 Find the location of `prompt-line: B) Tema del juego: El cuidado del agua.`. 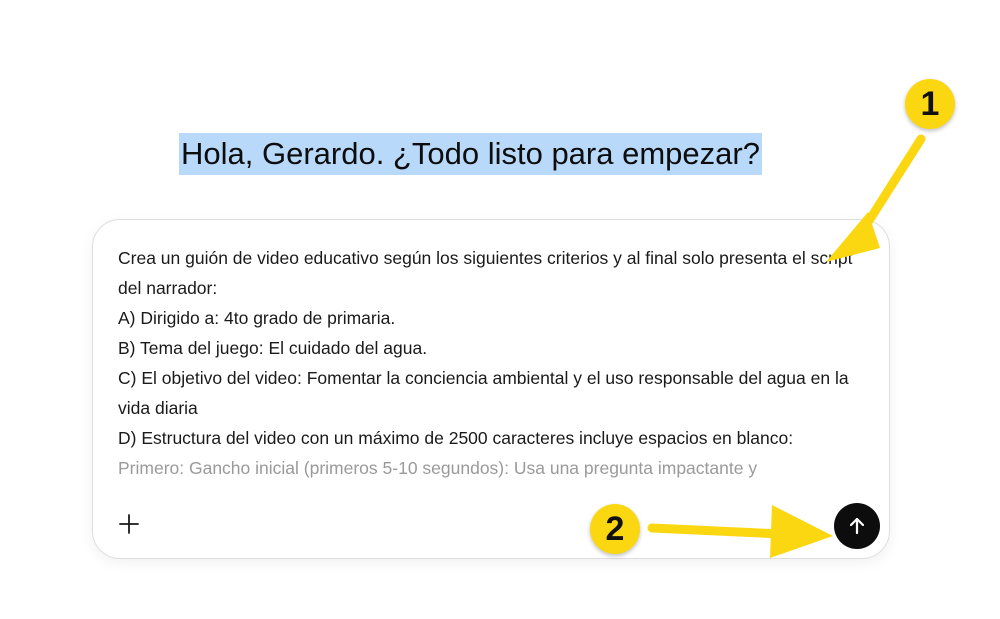

prompt-line: B) Tema del juego: El cuidado del agua. is located at coordinates (273, 348).